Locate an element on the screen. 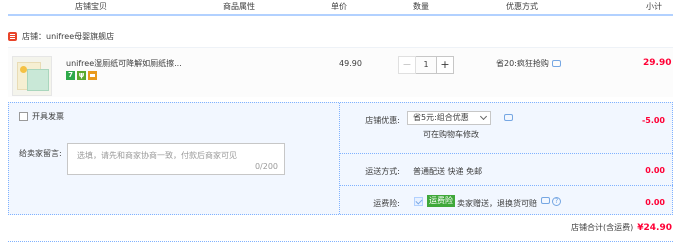 This screenshot has width=680, height=248. coupon-note: 可在购物车修改 is located at coordinates (451, 134).